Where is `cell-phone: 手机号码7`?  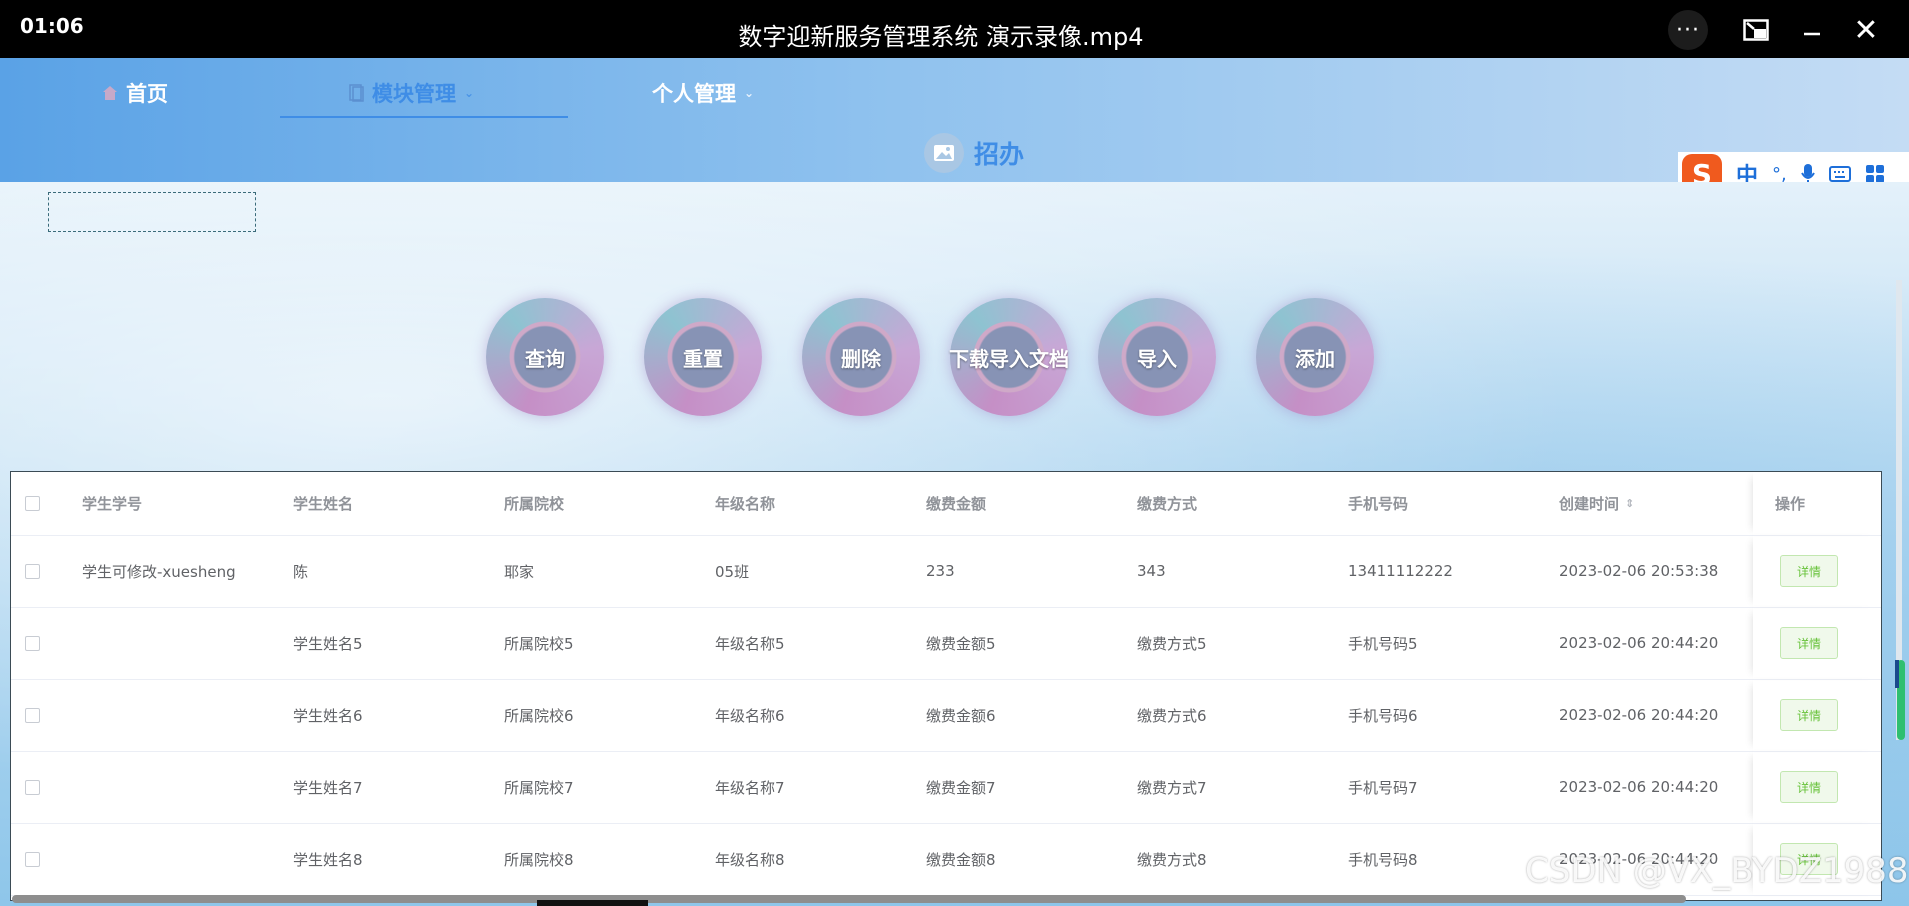
cell-phone: 手机号码7 is located at coordinates (1383, 787).